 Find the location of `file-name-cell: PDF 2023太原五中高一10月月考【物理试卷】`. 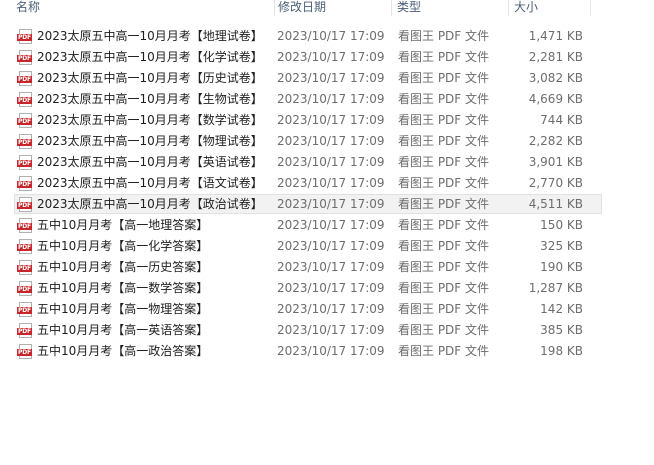

file-name-cell: PDF 2023太原五中高一10月月考【物理试卷】 is located at coordinates (146, 141).